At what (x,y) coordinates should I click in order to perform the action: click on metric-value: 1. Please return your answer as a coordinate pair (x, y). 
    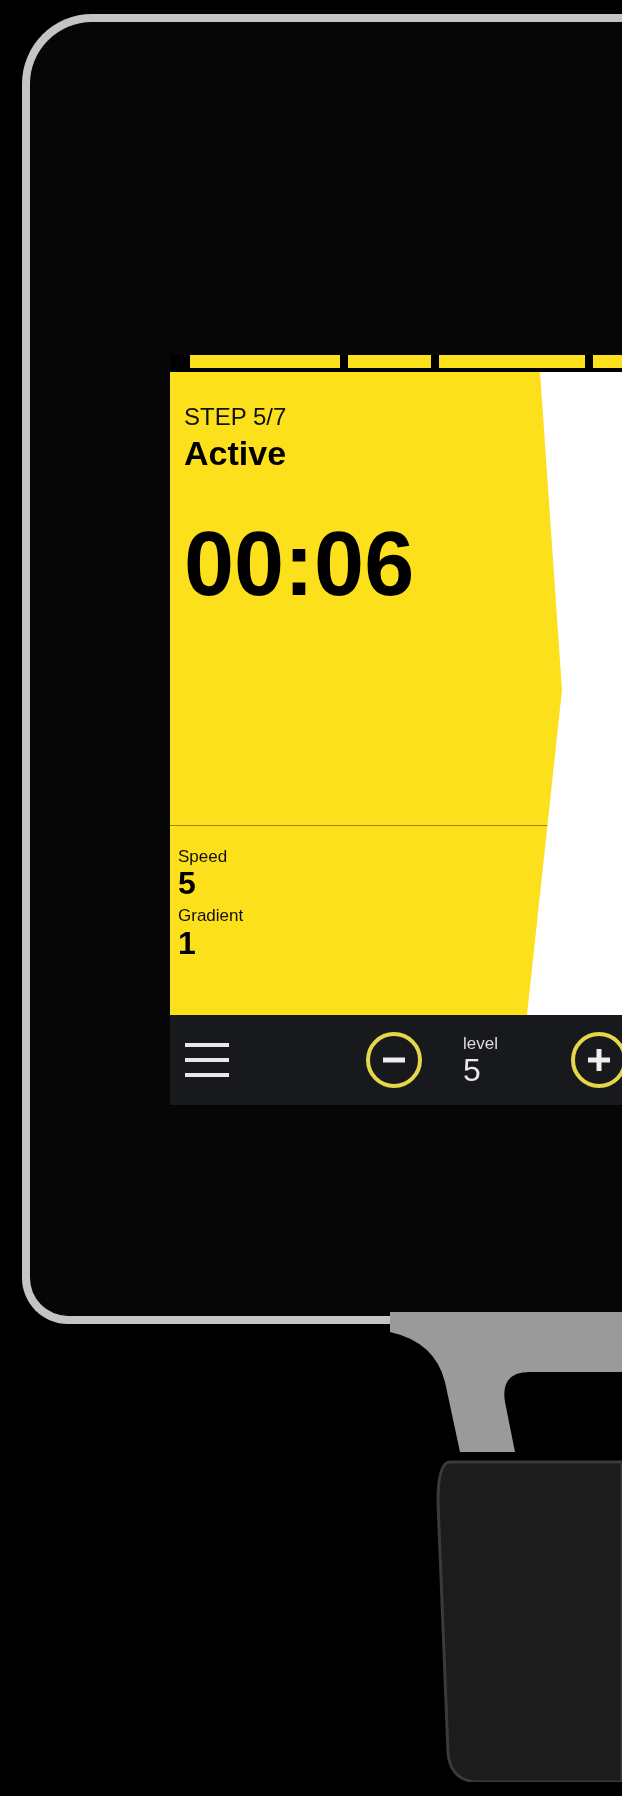
    Looking at the image, I should click on (187, 942).